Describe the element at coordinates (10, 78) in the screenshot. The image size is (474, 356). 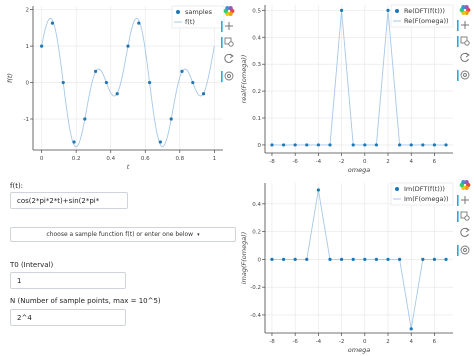
I see `y-axis-label: f(t)` at that location.